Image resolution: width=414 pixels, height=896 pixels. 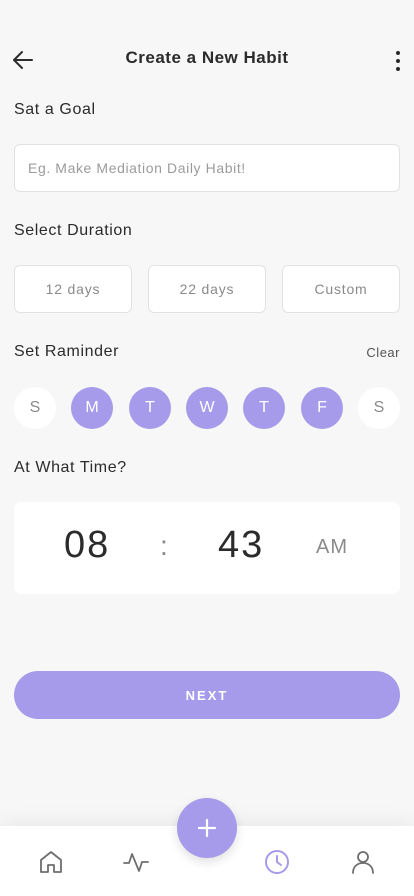 What do you see at coordinates (73, 289) in the screenshot?
I see `duration-option-12-days: 12 days` at bounding box center [73, 289].